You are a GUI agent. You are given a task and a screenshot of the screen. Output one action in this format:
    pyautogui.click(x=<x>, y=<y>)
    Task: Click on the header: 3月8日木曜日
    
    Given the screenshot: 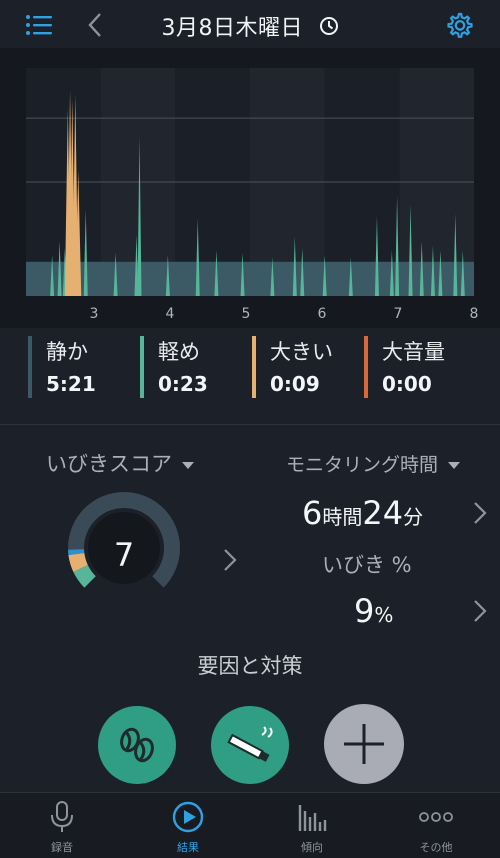 What is the action you would take?
    pyautogui.click(x=250, y=24)
    